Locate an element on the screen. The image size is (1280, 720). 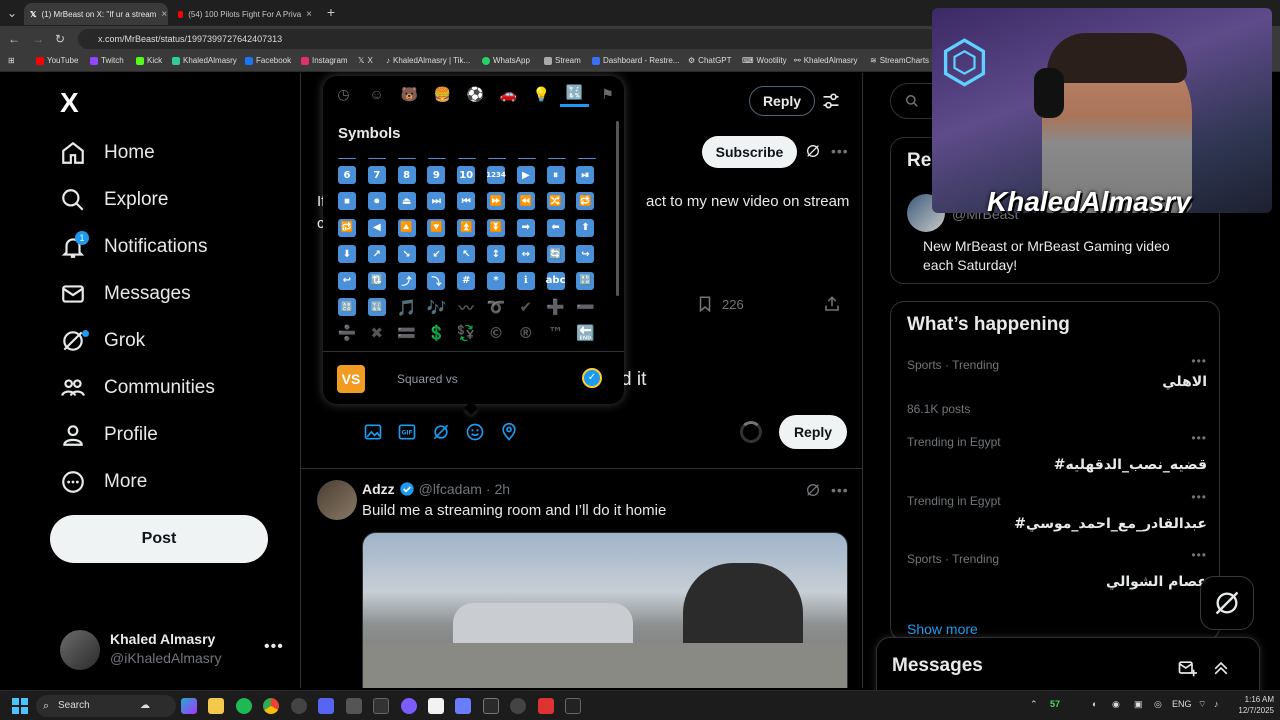
tray-icon: ▣ is located at coordinates (1138, 704).